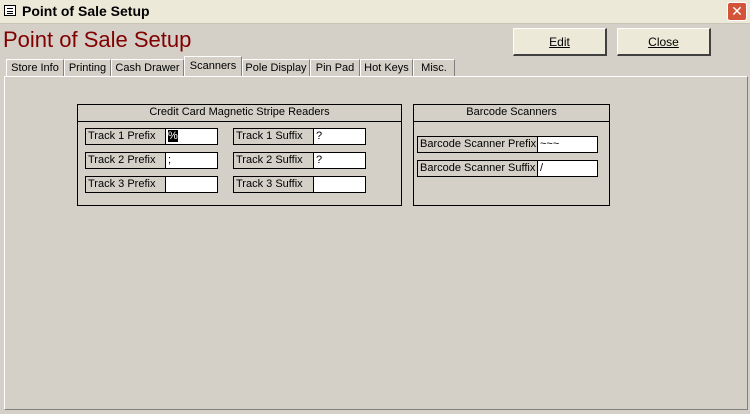 This screenshot has height=414, width=750. I want to click on tab-pole-display: Pole Display, so click(276, 67).